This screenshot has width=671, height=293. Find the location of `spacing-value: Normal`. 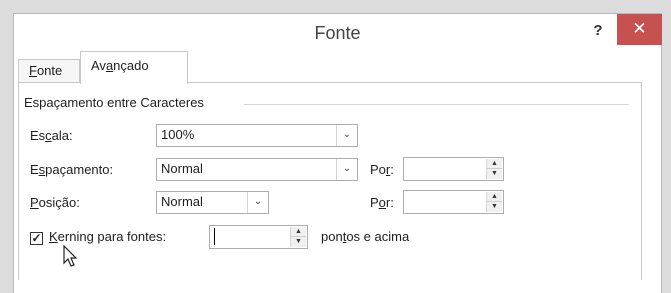

spacing-value: Normal is located at coordinates (182, 168).